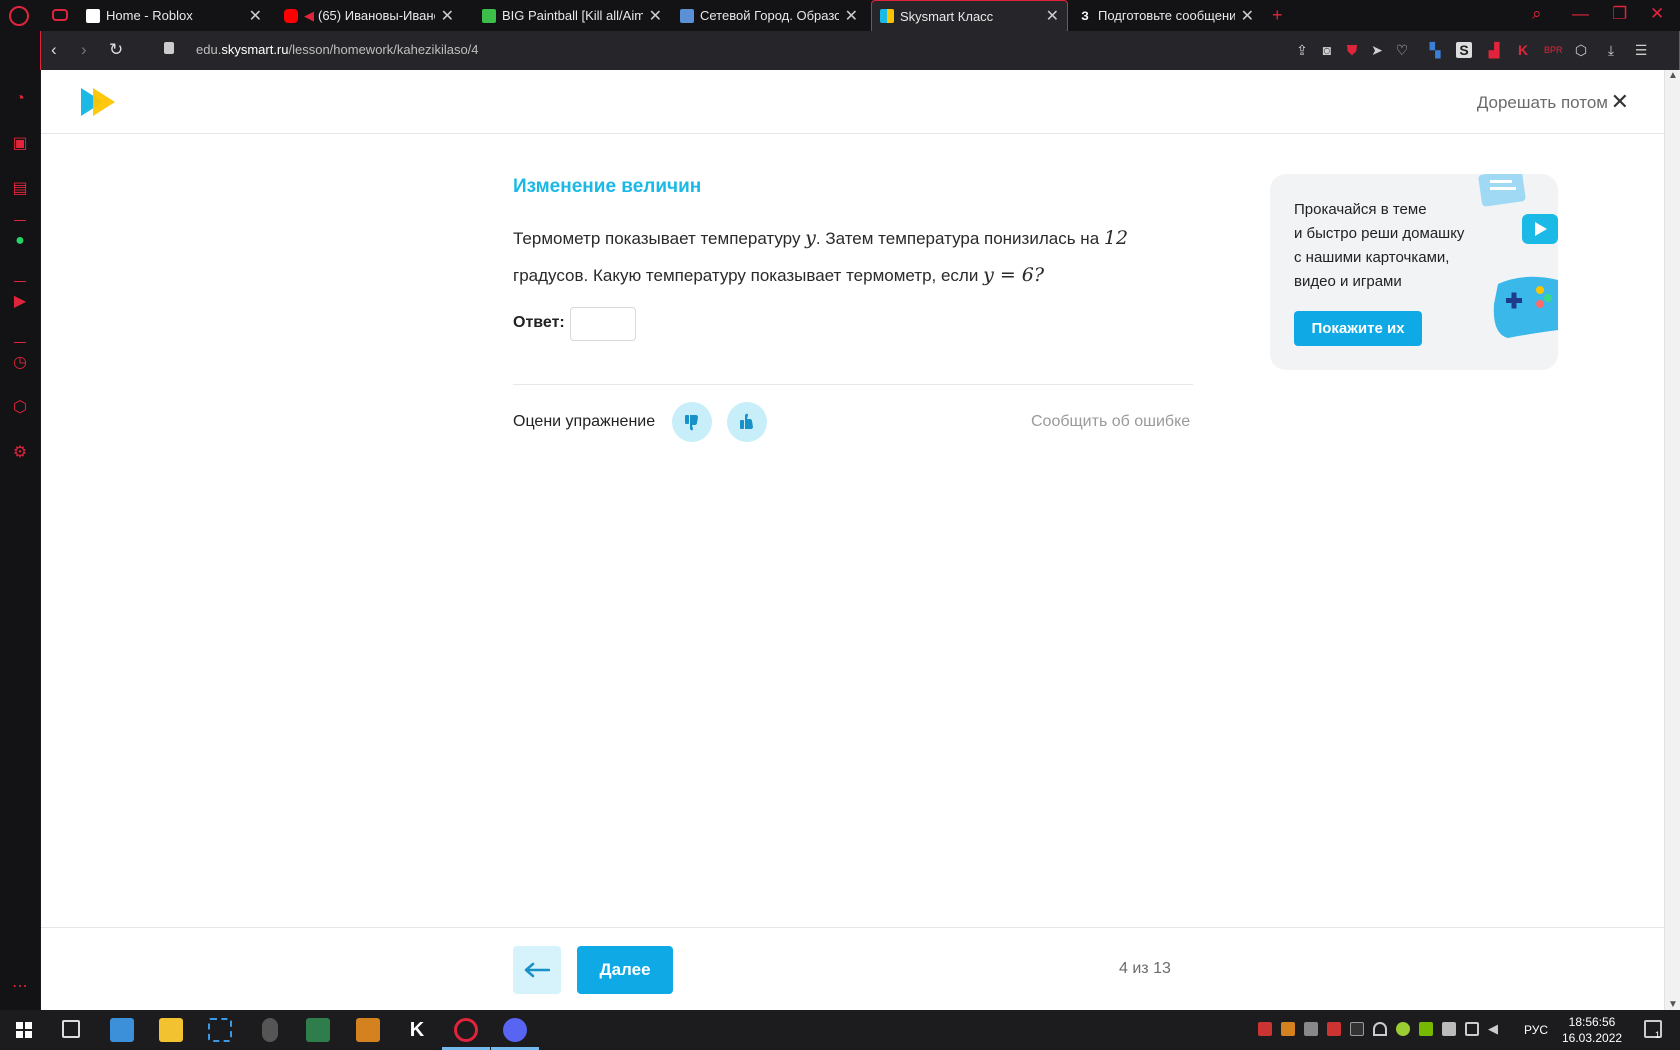 This screenshot has width=1680, height=1050. What do you see at coordinates (318, 1030) in the screenshot?
I see `green-app-icon` at bounding box center [318, 1030].